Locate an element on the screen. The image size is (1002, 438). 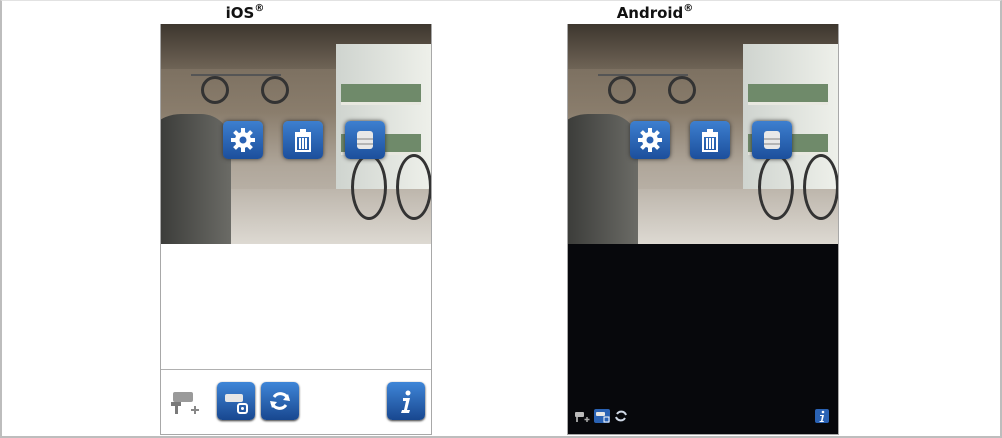
ios-toolbar is located at coordinates (296, 401).